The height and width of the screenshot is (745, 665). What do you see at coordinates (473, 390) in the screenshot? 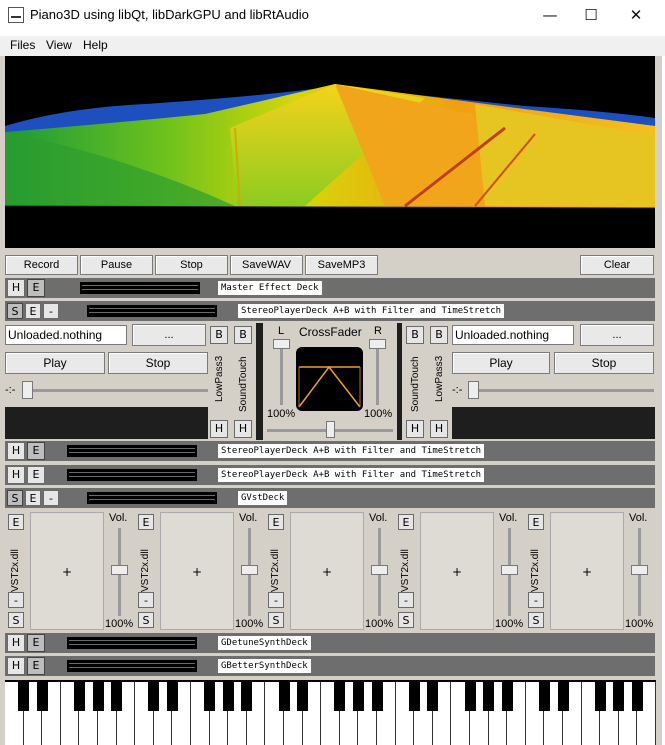
I see `position-slider-handle-right` at bounding box center [473, 390].